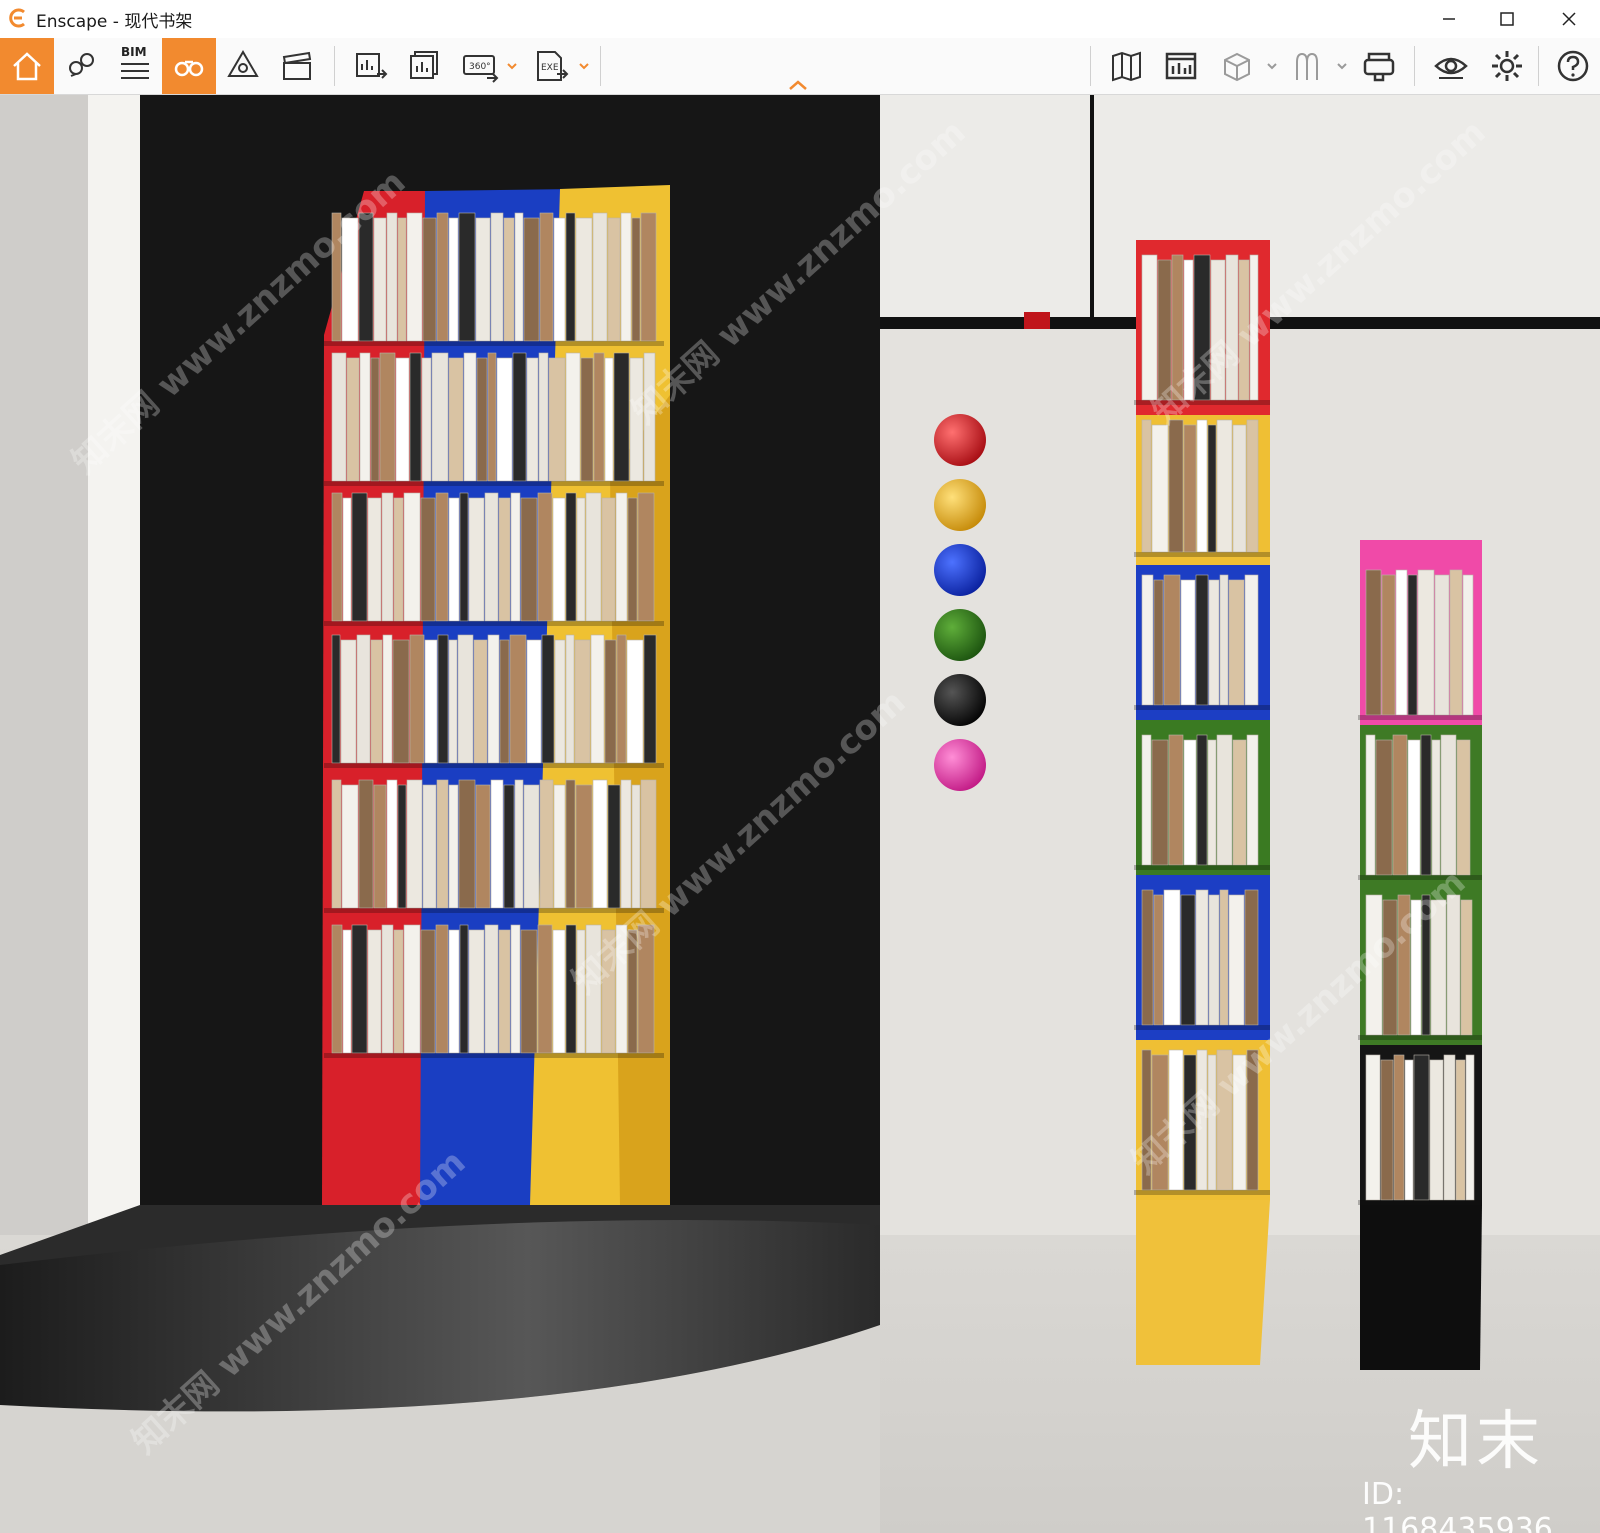  I want to click on exe-export-icon: EXE, so click(553, 66).